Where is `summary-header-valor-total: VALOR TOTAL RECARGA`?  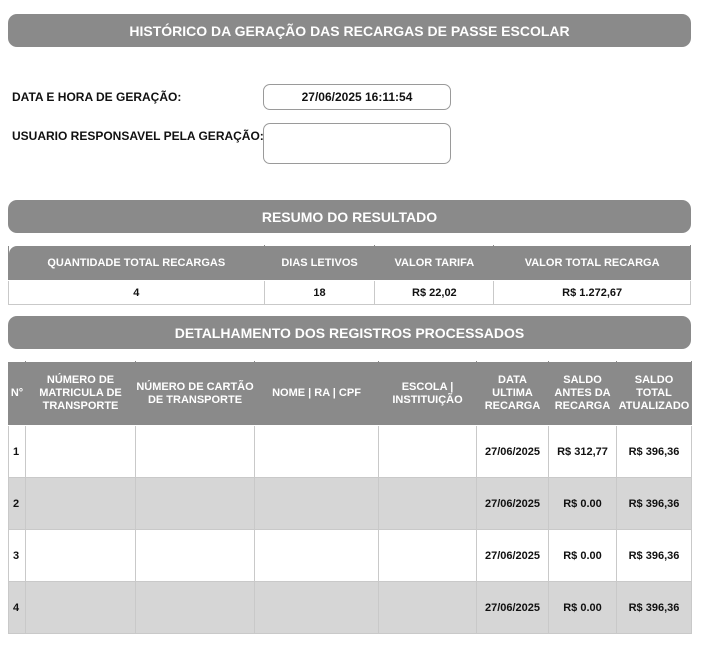
summary-header-valor-total: VALOR TOTAL RECARGA is located at coordinates (592, 263).